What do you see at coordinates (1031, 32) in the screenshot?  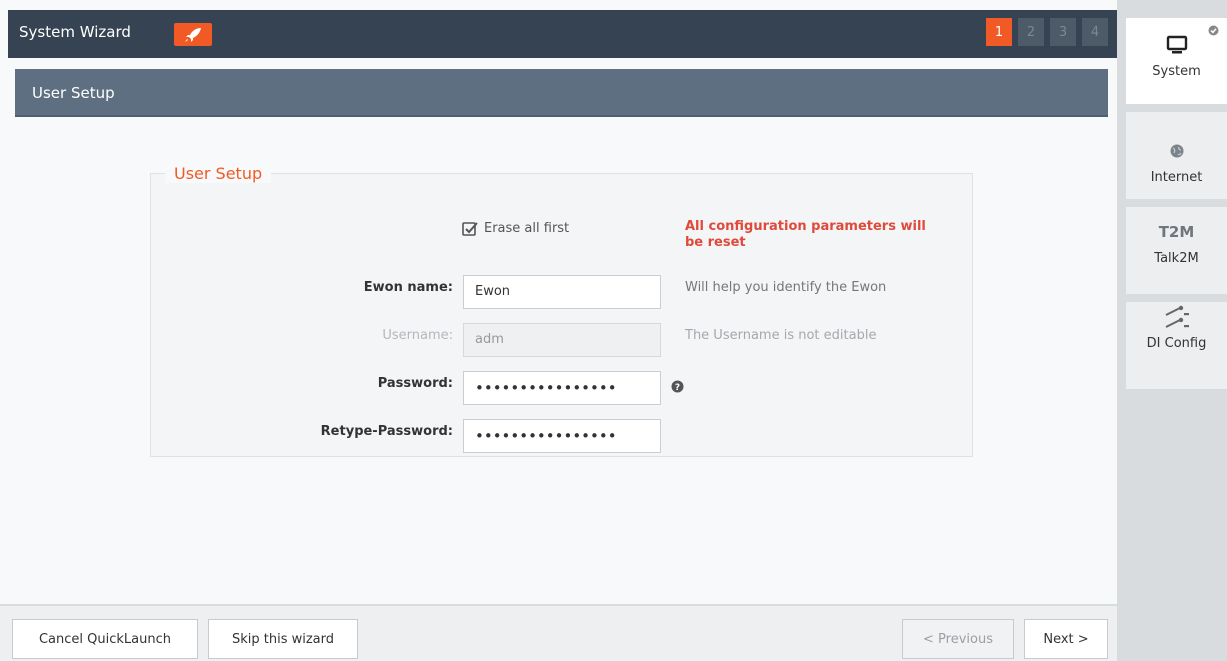 I see `step-2: 2` at bounding box center [1031, 32].